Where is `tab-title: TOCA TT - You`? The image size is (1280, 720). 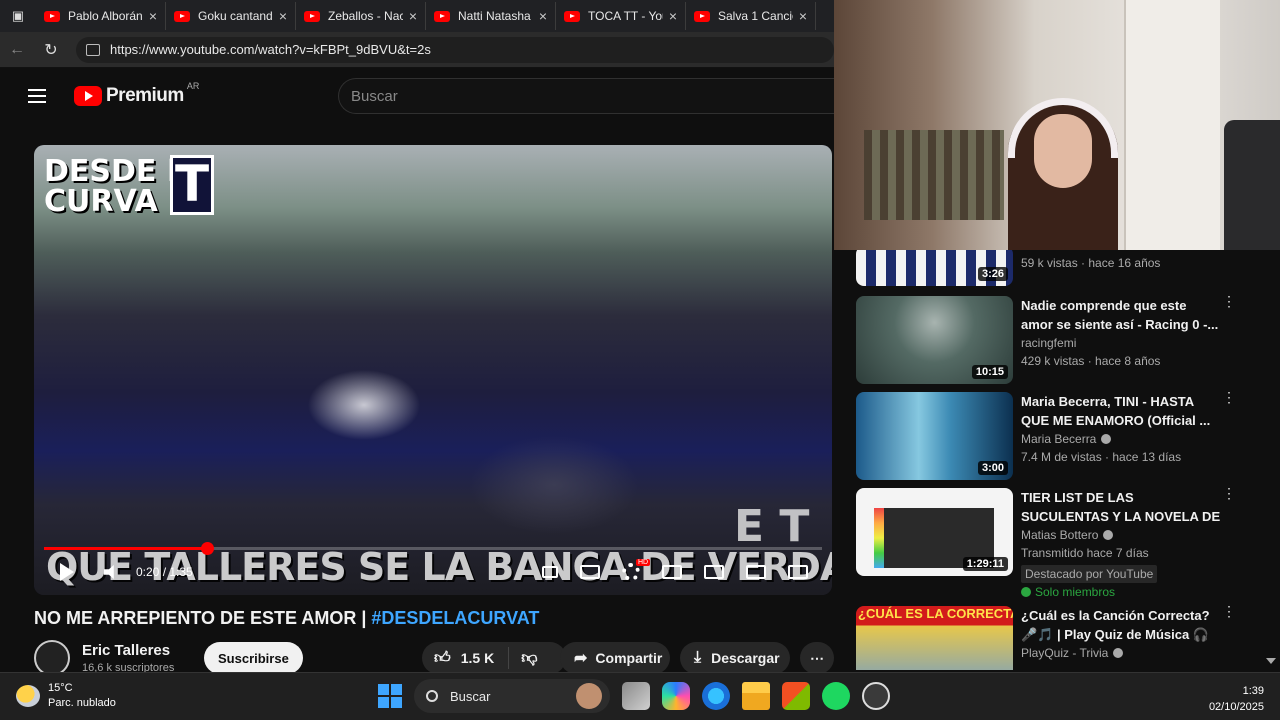 tab-title: TOCA TT - You is located at coordinates (625, 16).